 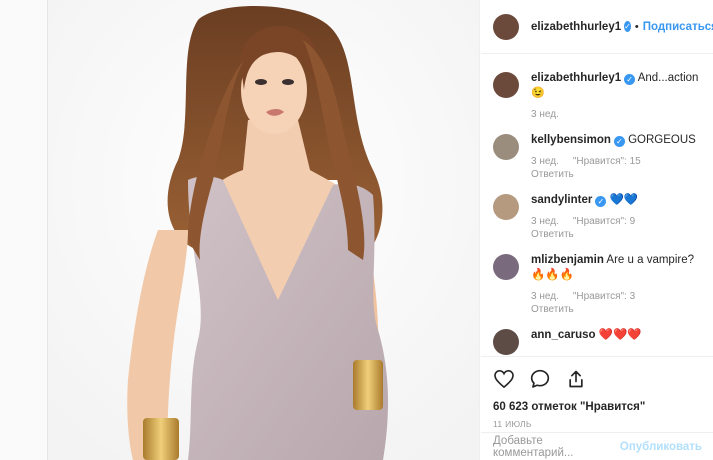 What do you see at coordinates (662, 140) in the screenshot?
I see `comment-text: GORGEOUS` at bounding box center [662, 140].